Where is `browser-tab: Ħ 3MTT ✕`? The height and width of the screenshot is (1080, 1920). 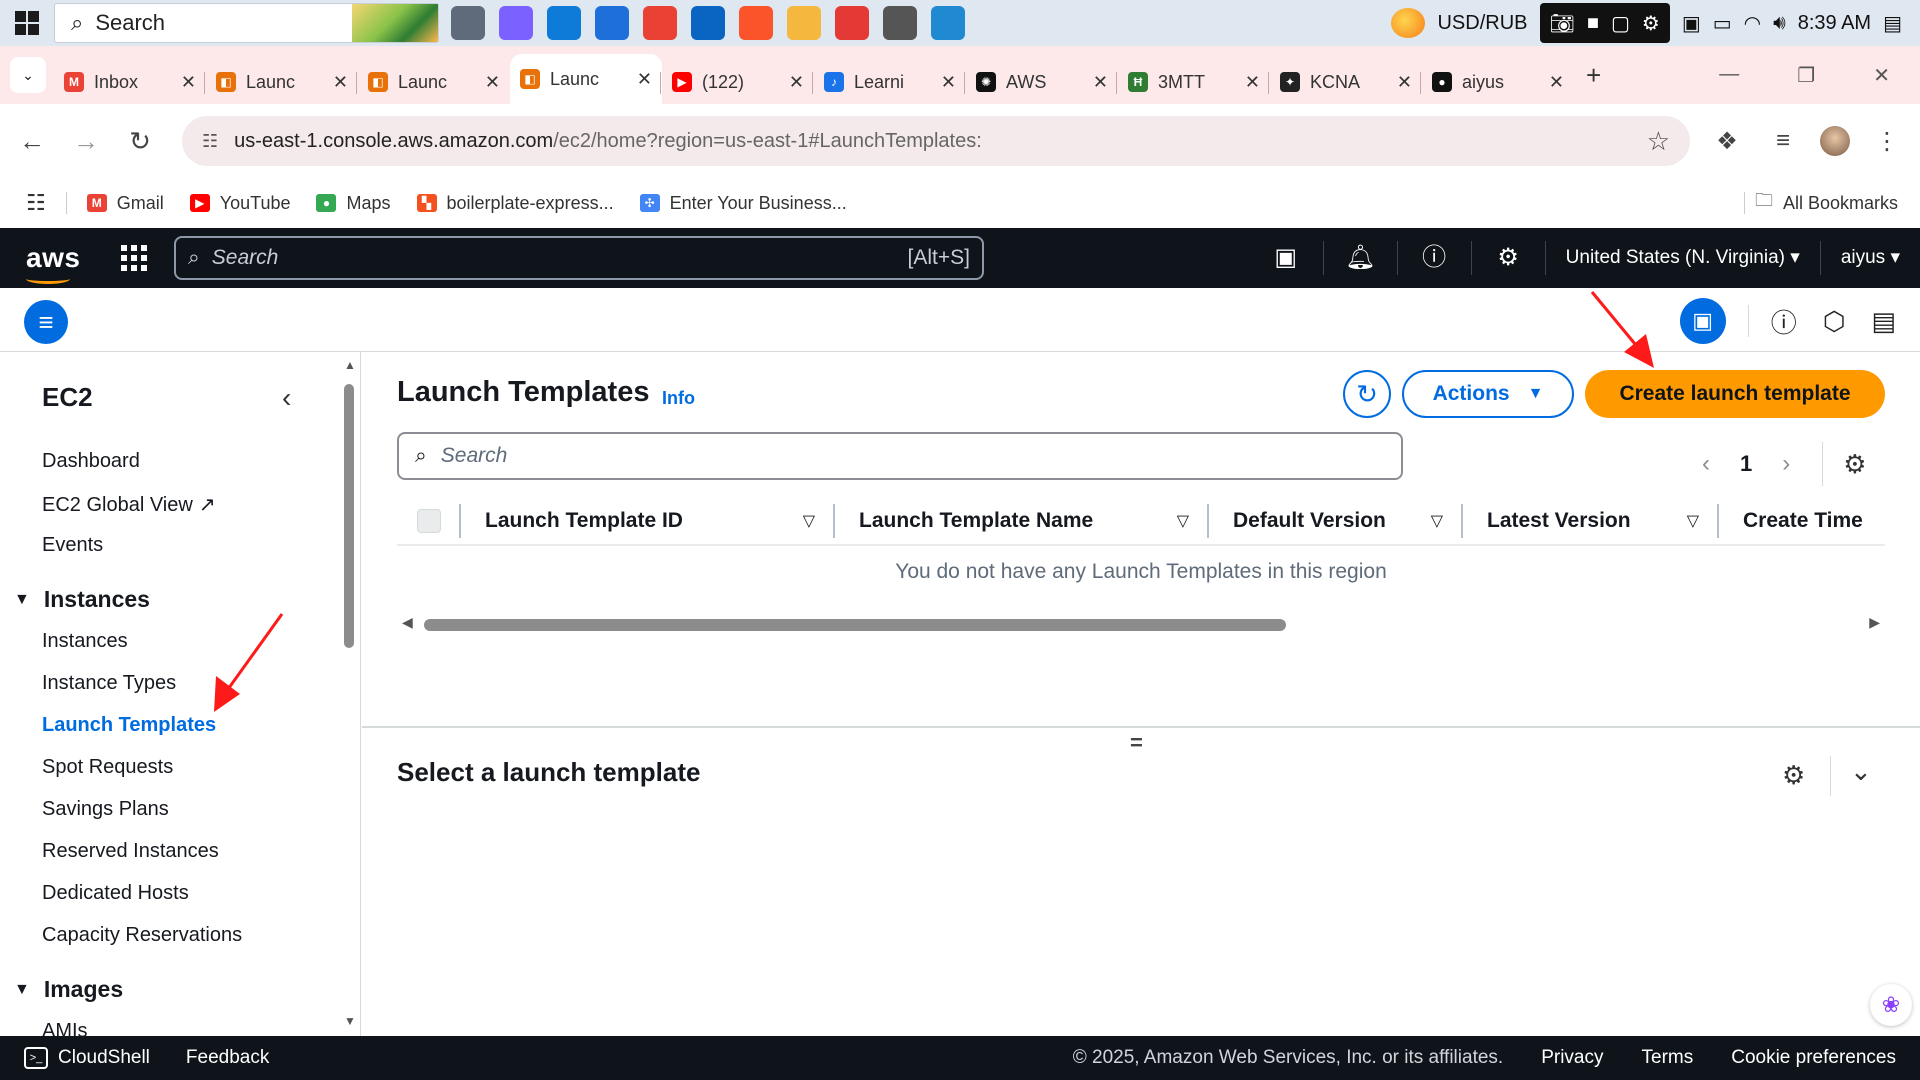 browser-tab: Ħ 3MTT ✕ is located at coordinates (1193, 82).